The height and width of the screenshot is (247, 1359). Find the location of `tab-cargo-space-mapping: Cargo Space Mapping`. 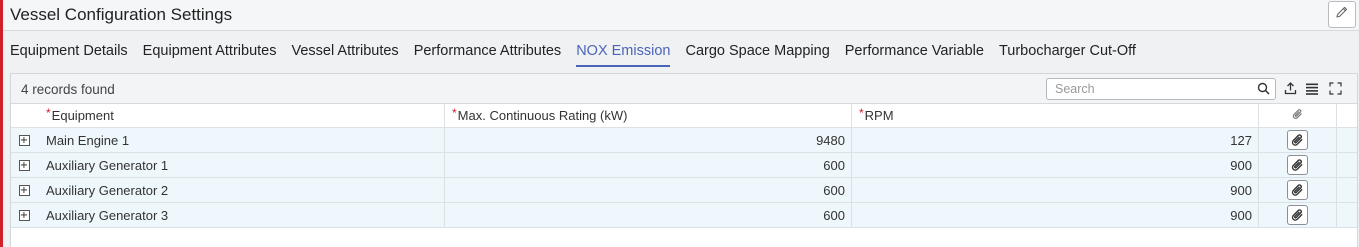

tab-cargo-space-mapping: Cargo Space Mapping is located at coordinates (757, 55).